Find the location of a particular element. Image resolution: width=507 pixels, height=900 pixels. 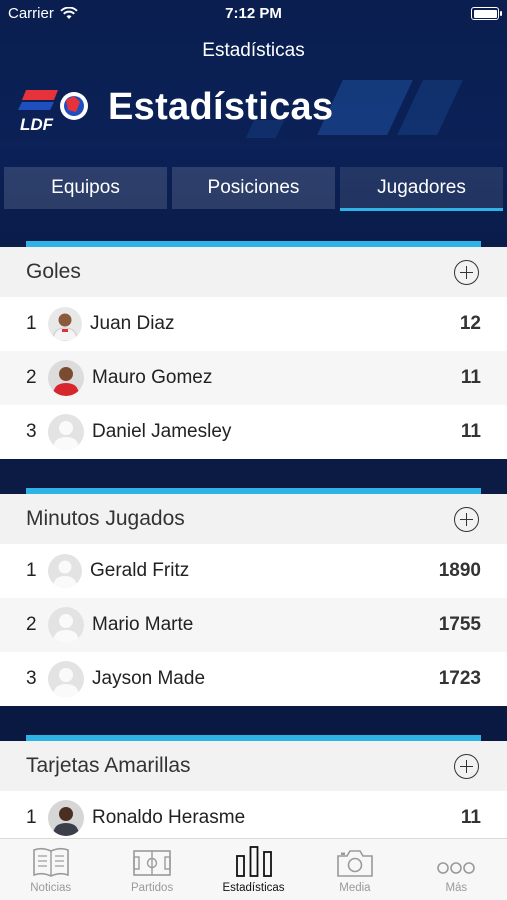

tab-media: Media is located at coordinates (354, 869).